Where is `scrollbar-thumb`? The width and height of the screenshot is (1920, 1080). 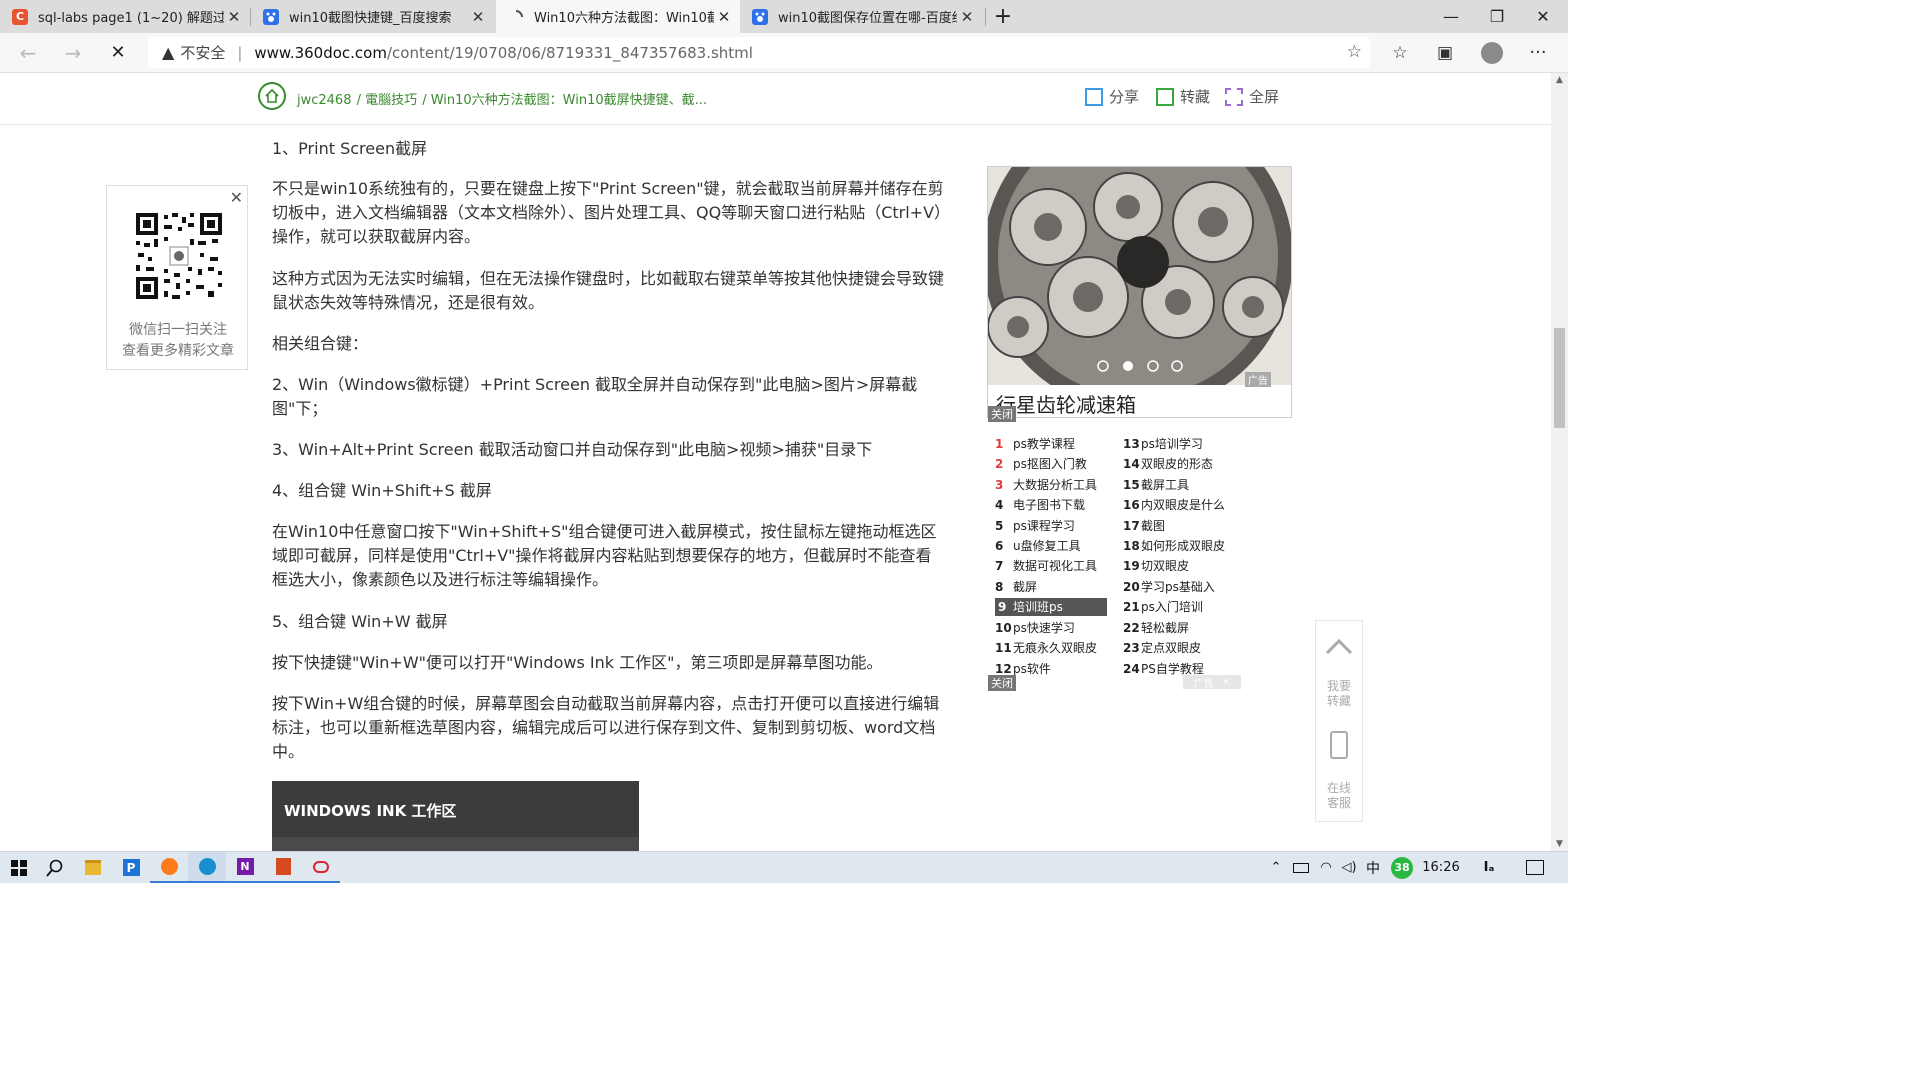
scrollbar-thumb is located at coordinates (1559, 378).